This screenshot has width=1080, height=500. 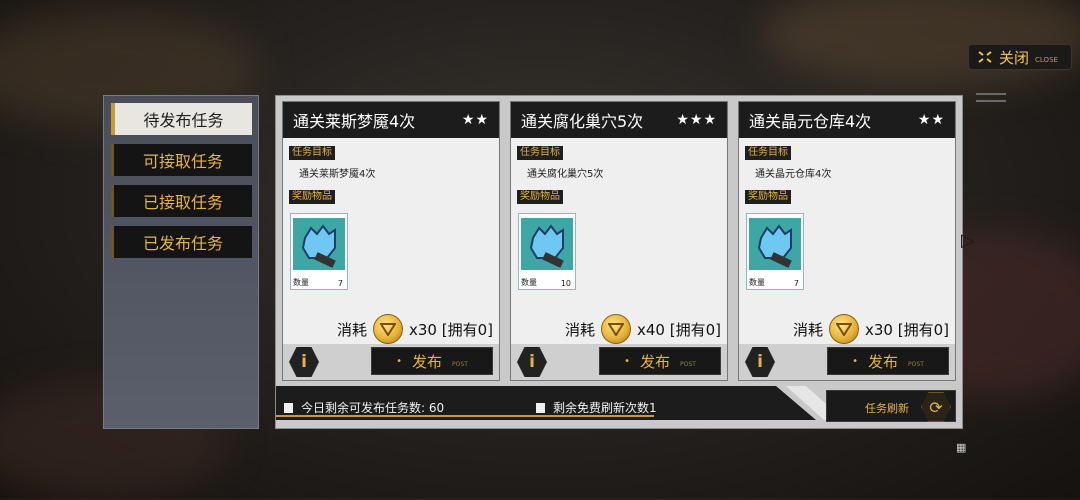 I want to click on free-refresh-count: 剩余免费刷新次数1, so click(x=596, y=407).